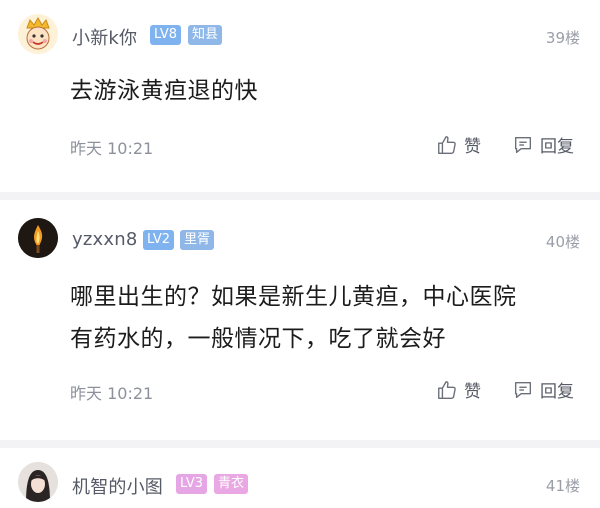 Image resolution: width=600 pixels, height=508 pixels. I want to click on username: 小新k你, so click(104, 37).